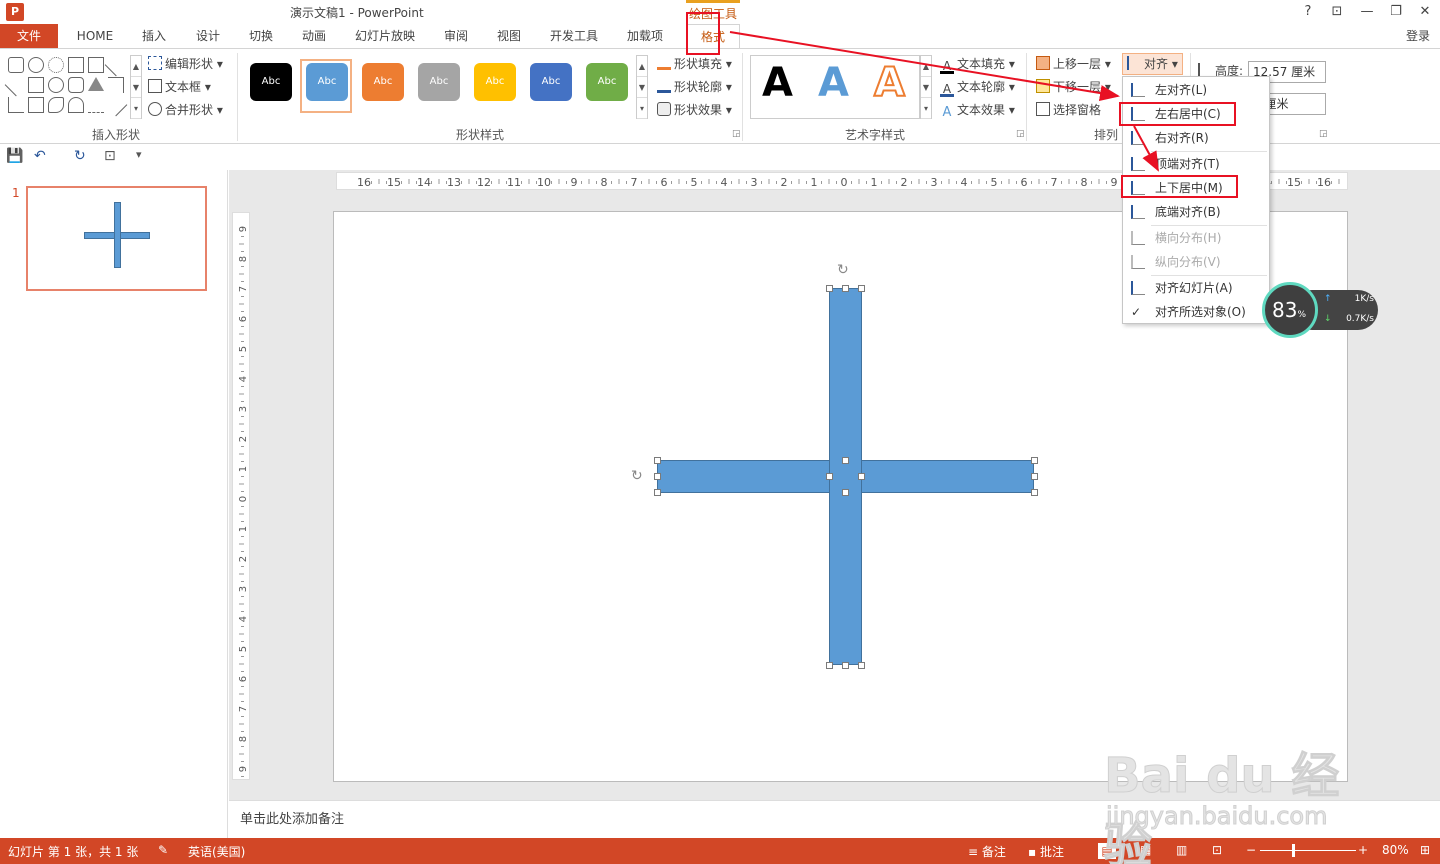  Describe the element at coordinates (574, 36) in the screenshot. I see `tab-developer: 开发工具` at that location.